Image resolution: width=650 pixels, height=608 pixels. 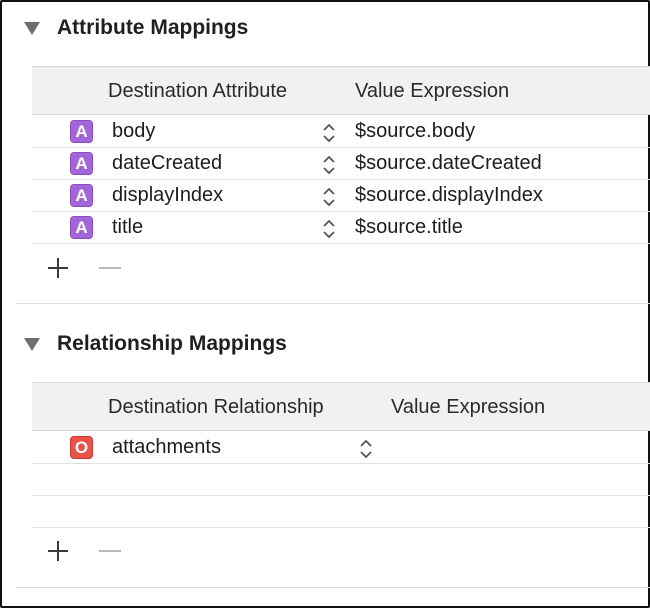 I want to click on destination-name: attachments, so click(x=166, y=447).